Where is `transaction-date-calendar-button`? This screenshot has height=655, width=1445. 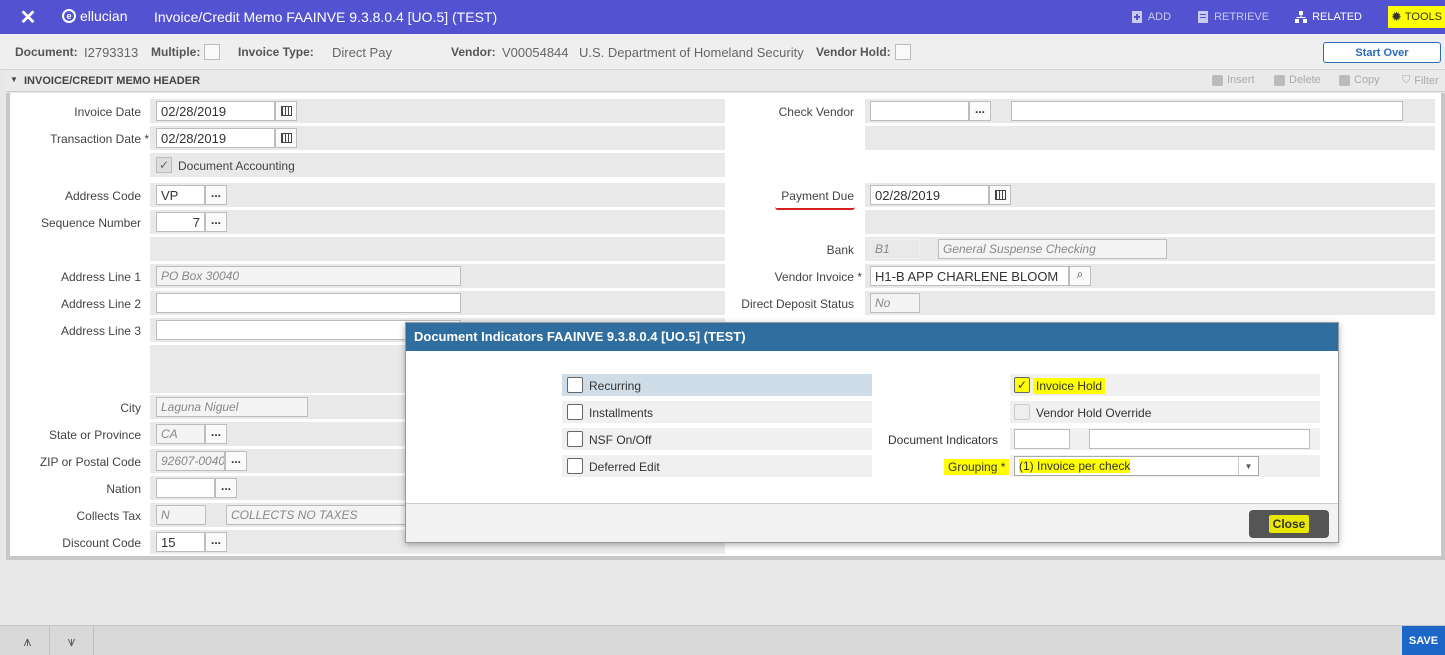
transaction-date-calendar-button is located at coordinates (286, 138).